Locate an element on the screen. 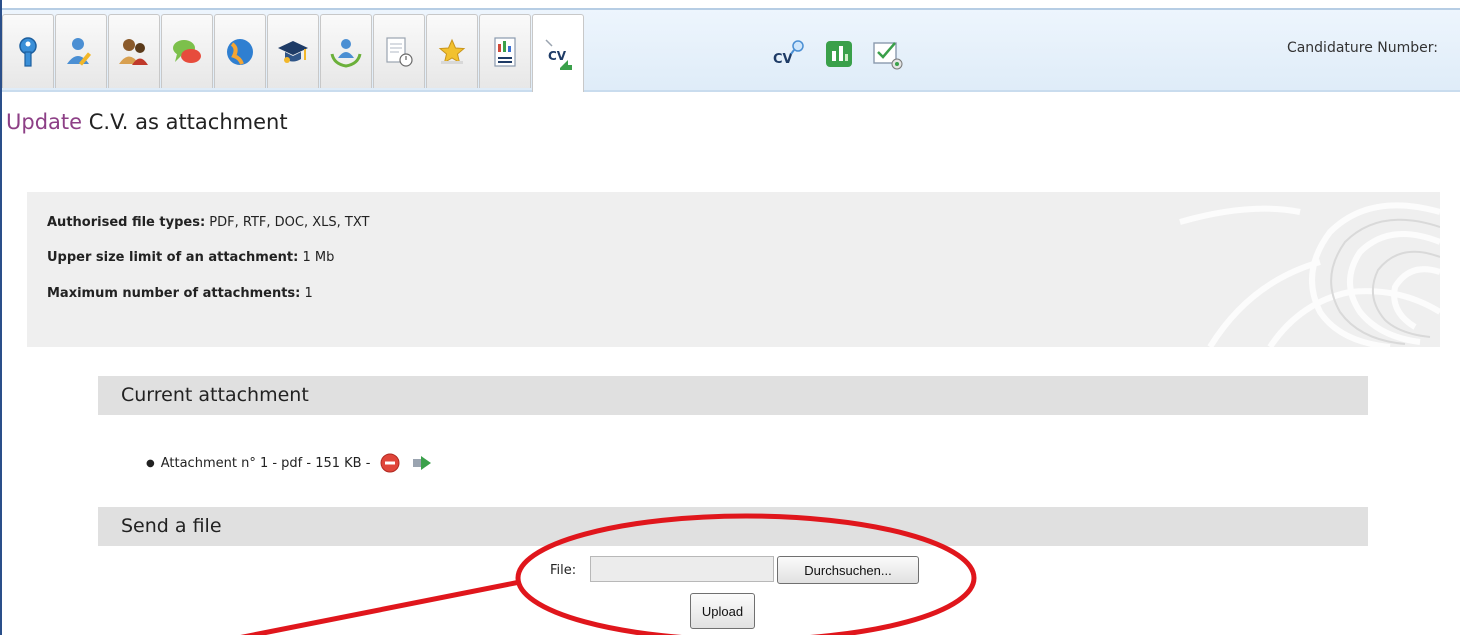  toolbar: CV CV Candidature Number: is located at coordinates (731, 51).